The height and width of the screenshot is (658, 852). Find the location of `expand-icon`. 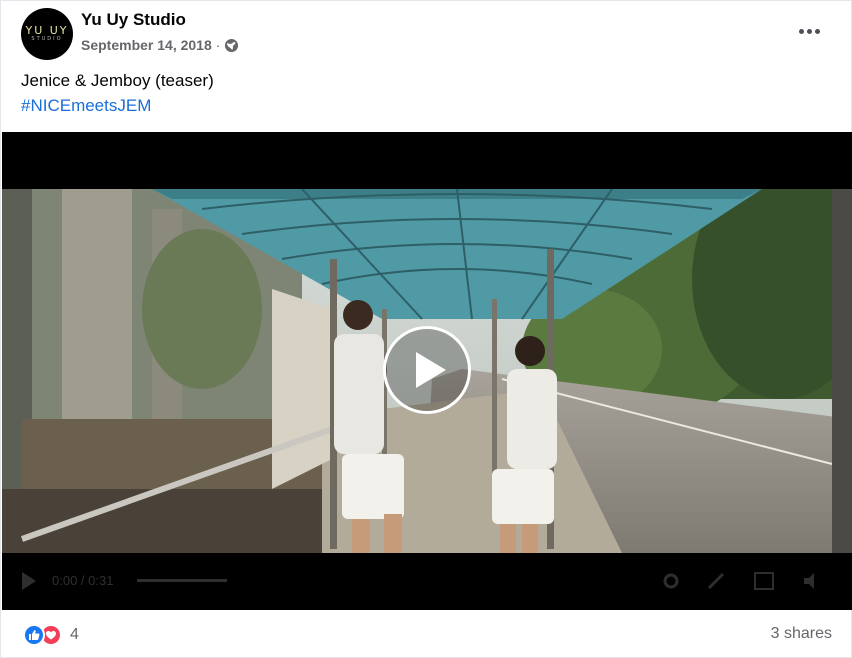

expand-icon is located at coordinates (716, 581).